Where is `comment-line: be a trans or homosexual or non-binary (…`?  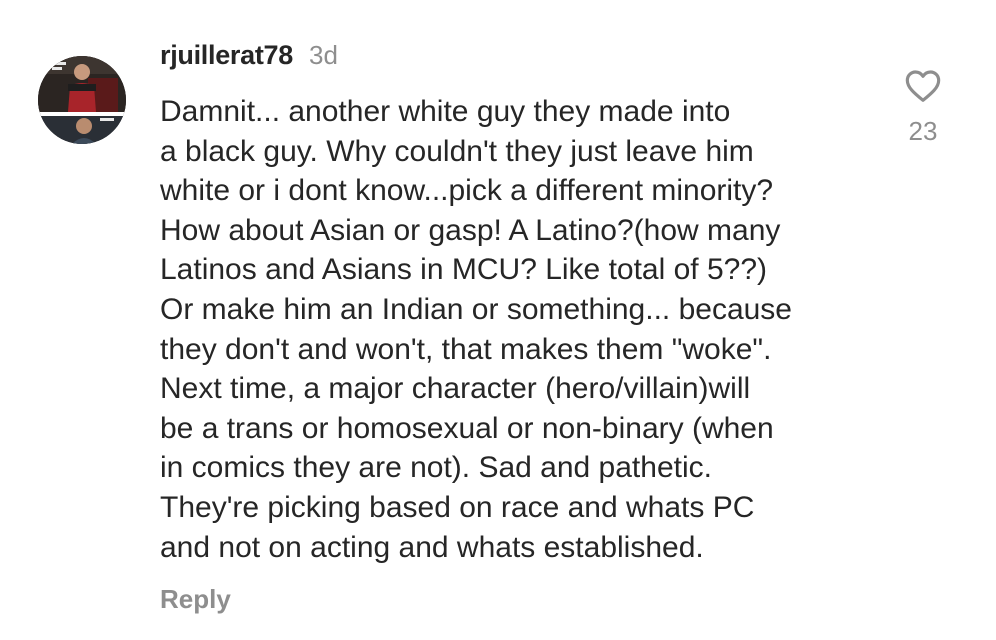
comment-line: be a trans or homosexual or non-binary (… is located at coordinates (467, 428).